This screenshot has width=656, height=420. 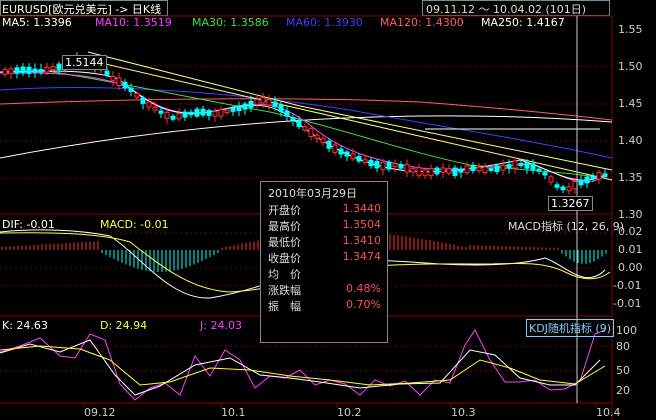 I want to click on macd-value: MACD: -0.01, so click(x=134, y=224).